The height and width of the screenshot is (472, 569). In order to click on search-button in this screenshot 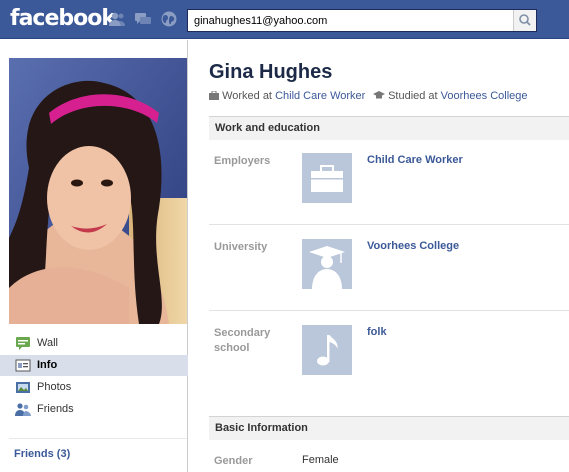, I will do `click(524, 20)`.